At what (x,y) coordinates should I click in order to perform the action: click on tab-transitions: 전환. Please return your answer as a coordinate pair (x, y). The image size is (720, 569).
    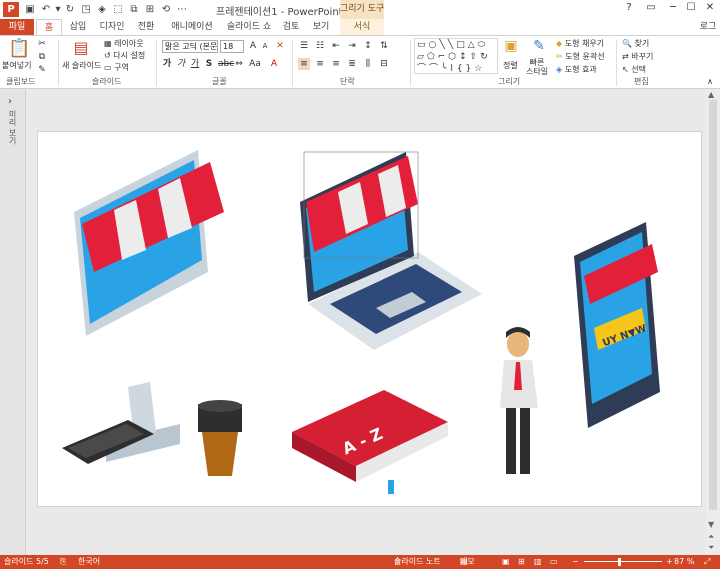
    Looking at the image, I should click on (146, 27).